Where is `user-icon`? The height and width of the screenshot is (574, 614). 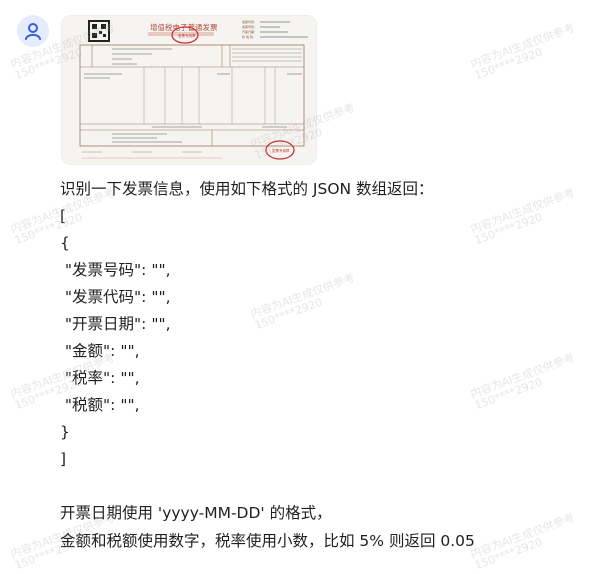
user-icon is located at coordinates (33, 31).